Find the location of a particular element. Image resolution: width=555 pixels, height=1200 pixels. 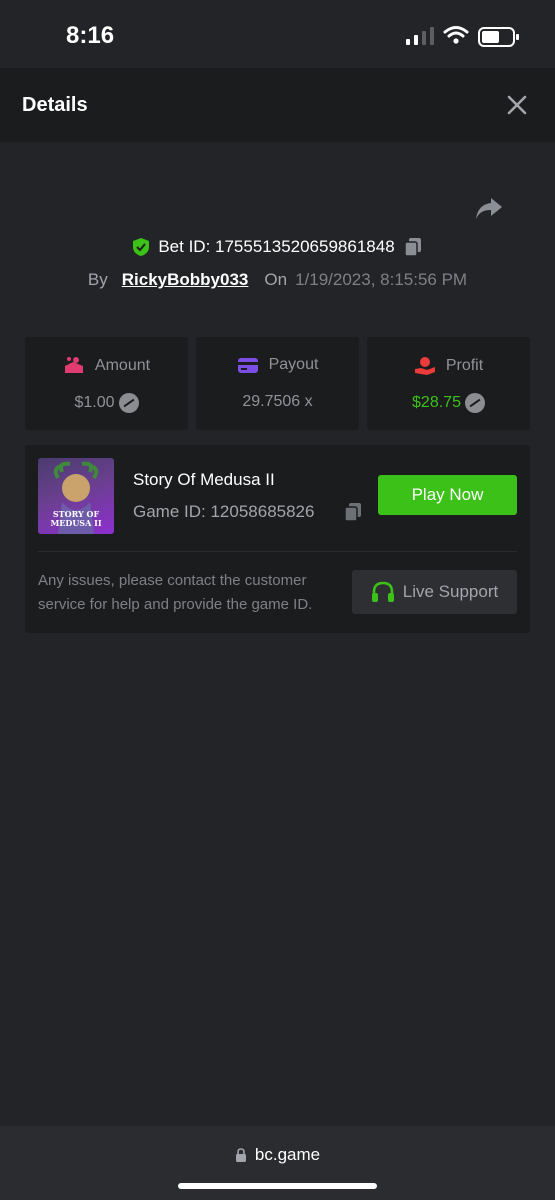

page-title: Details is located at coordinates (55, 105).